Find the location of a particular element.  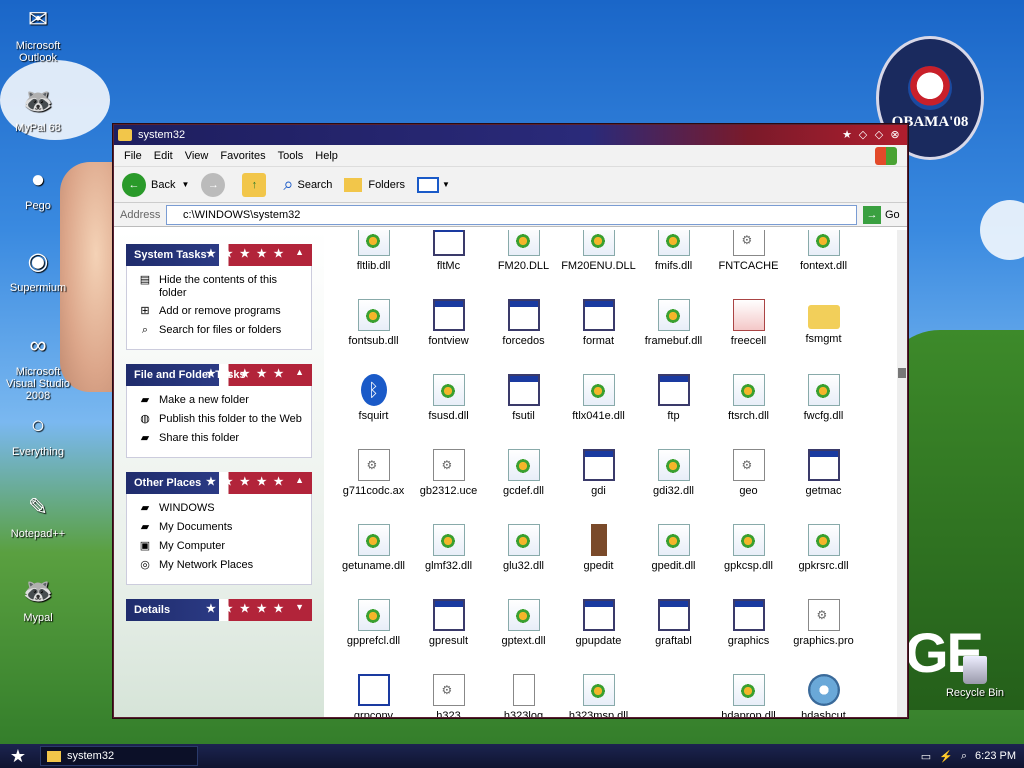

file-item: graphics is located at coordinates (748, 632).